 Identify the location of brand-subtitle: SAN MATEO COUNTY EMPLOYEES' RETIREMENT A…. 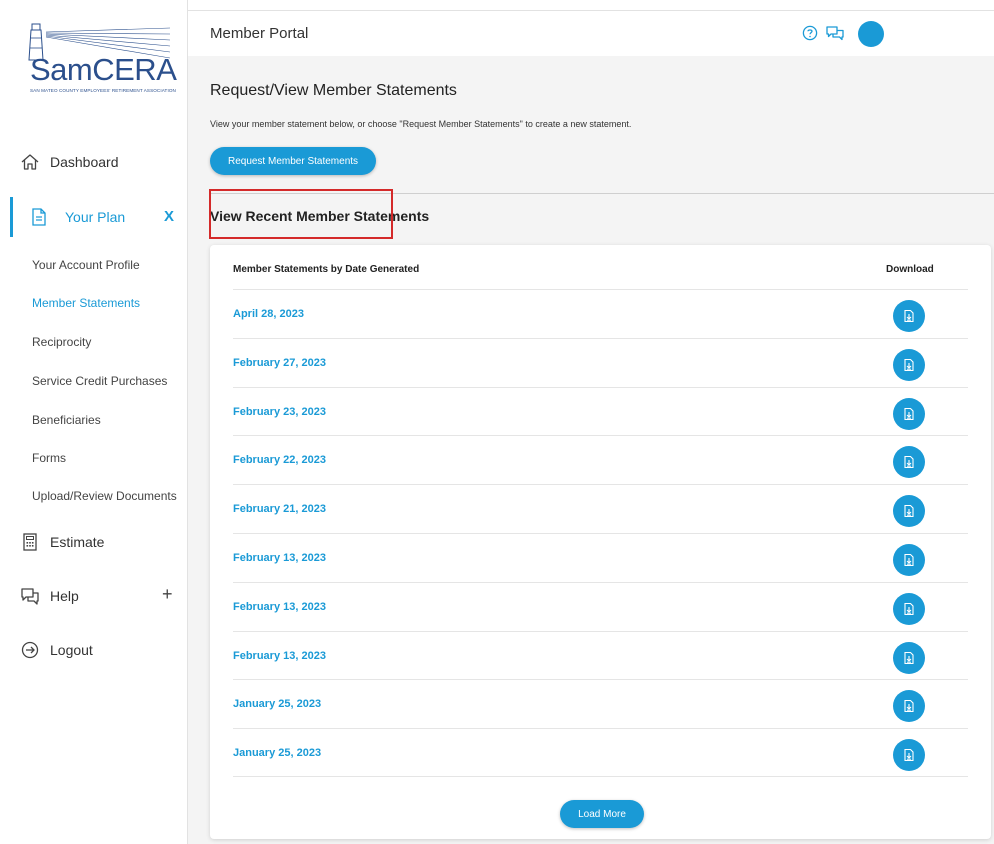
(103, 90).